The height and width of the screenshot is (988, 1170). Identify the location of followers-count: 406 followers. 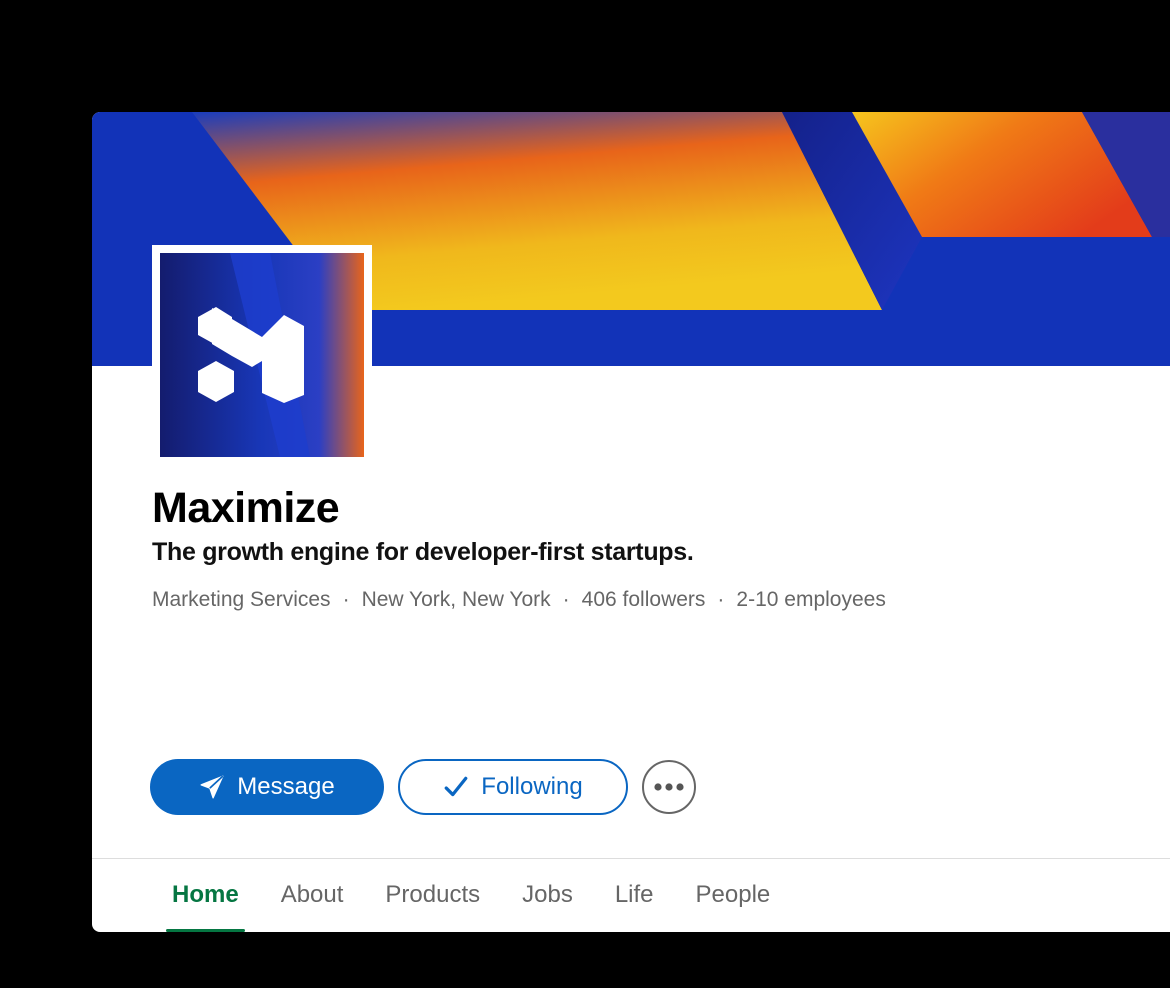
(644, 600).